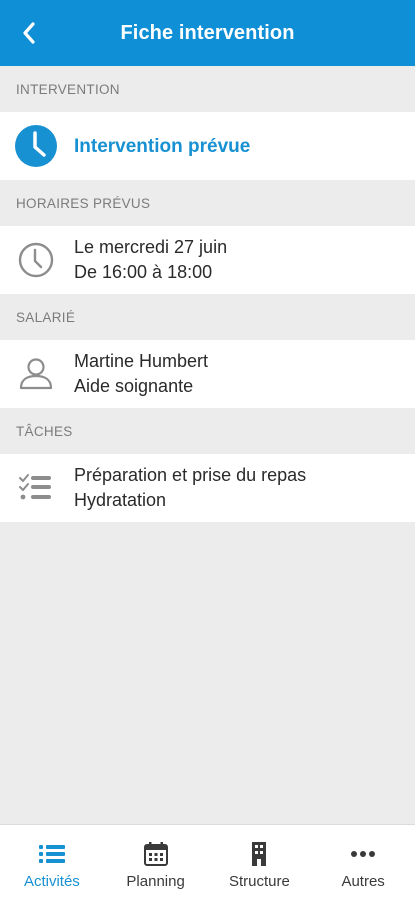  I want to click on clock-filled-icon, so click(36, 146).